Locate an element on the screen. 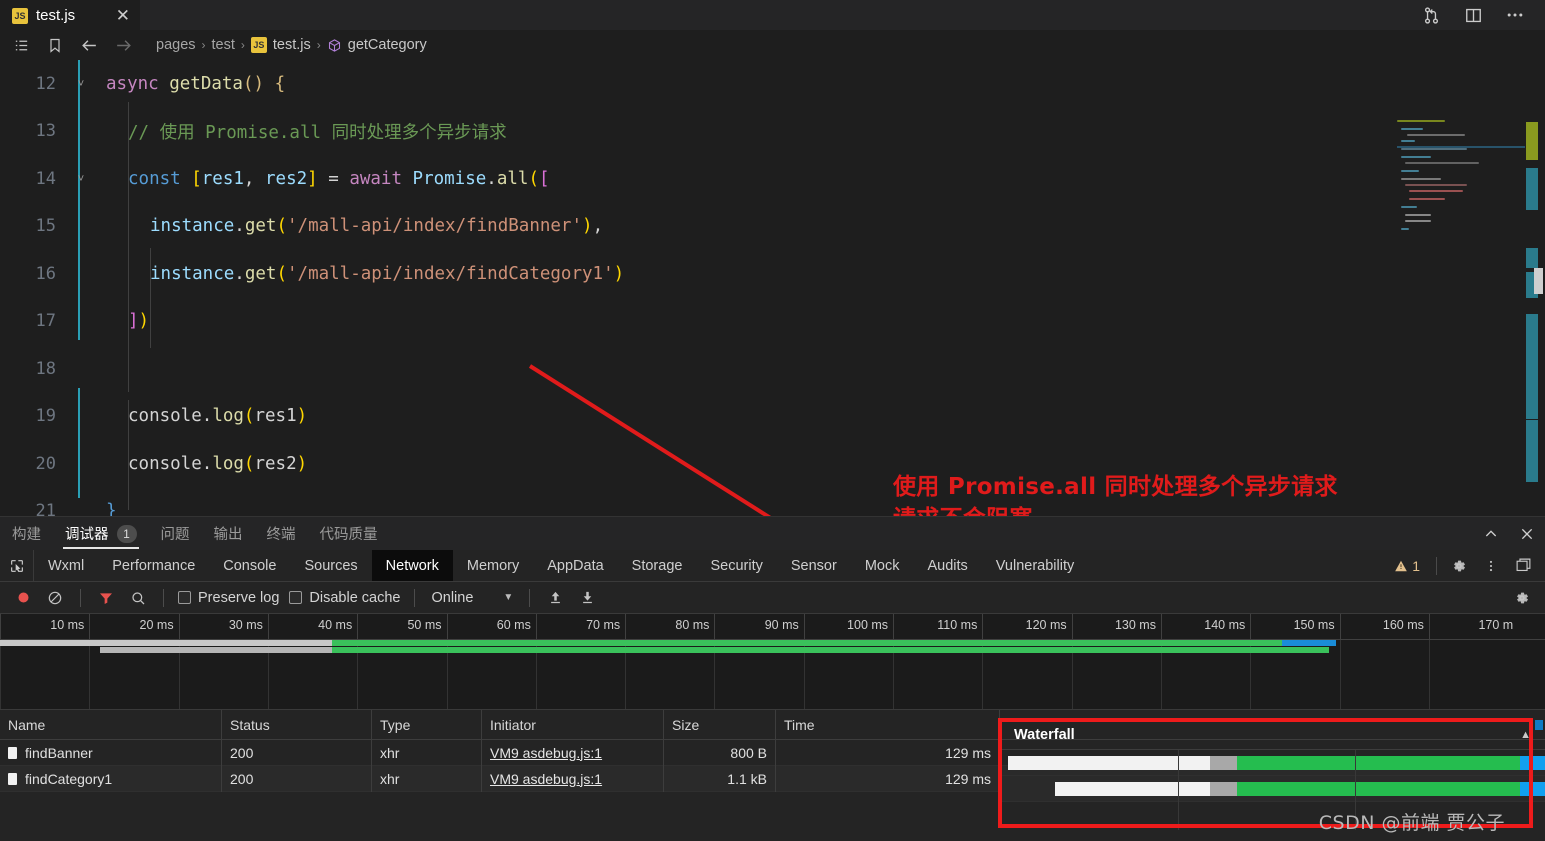 The image size is (1545, 841). forward-arrow-icon is located at coordinates (123, 45).